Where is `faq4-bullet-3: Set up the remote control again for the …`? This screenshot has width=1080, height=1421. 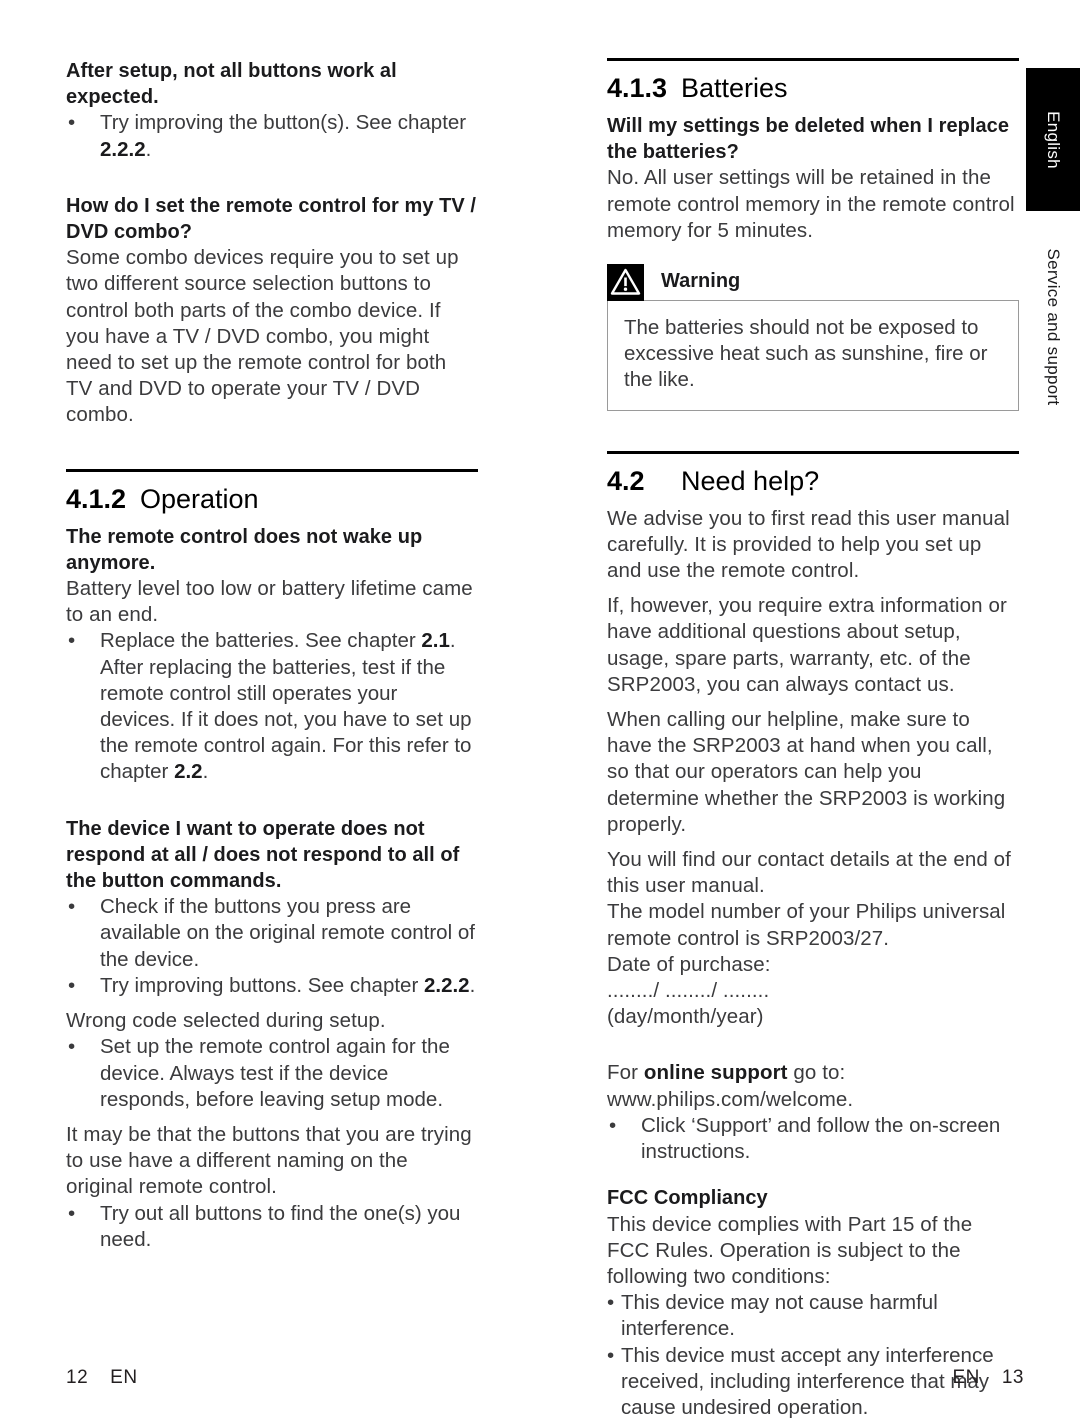
faq4-bullet-3: Set up the remote control again for the … is located at coordinates (275, 1073).